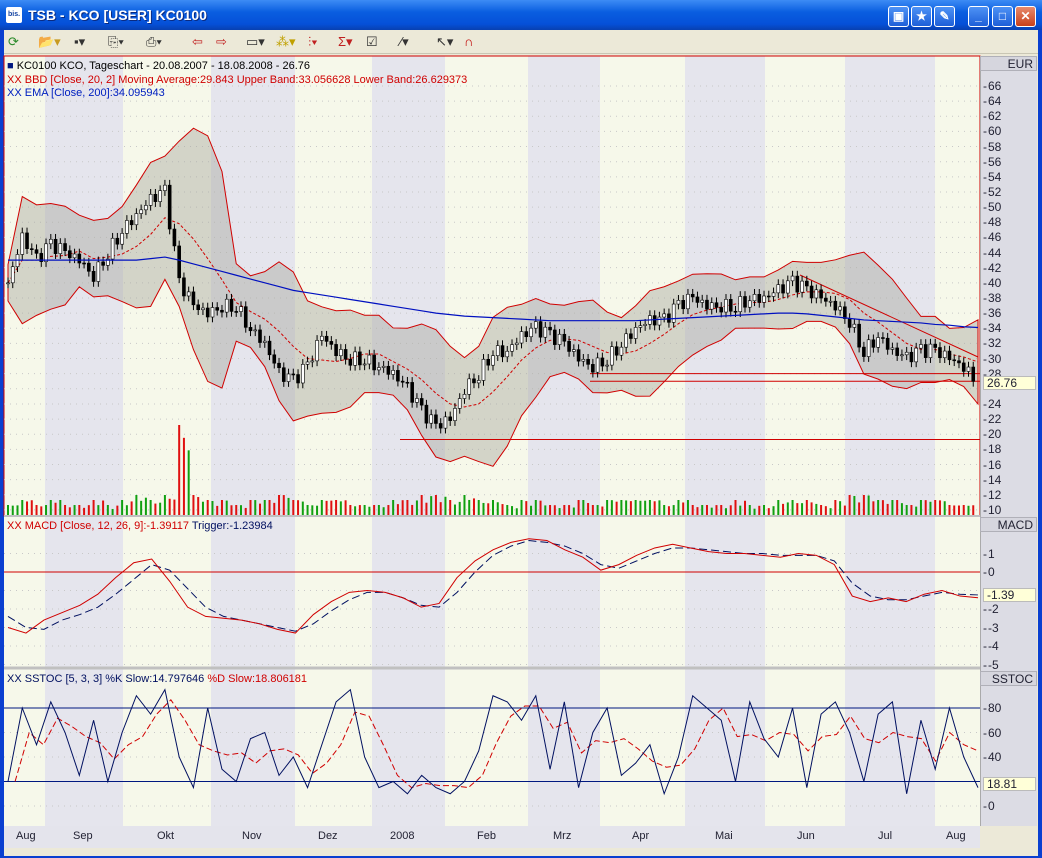 Image resolution: width=1042 pixels, height=858 pixels. I want to click on macd-tick-label: -5, so click(993, 664).